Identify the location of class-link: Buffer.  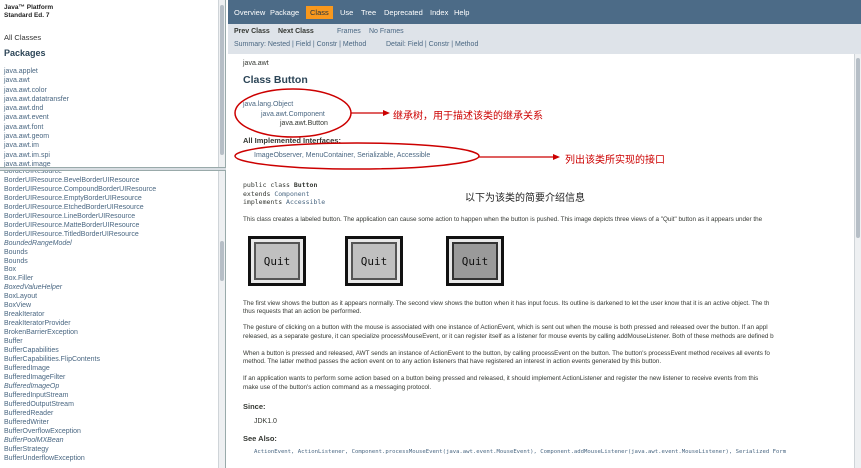
(80, 342).